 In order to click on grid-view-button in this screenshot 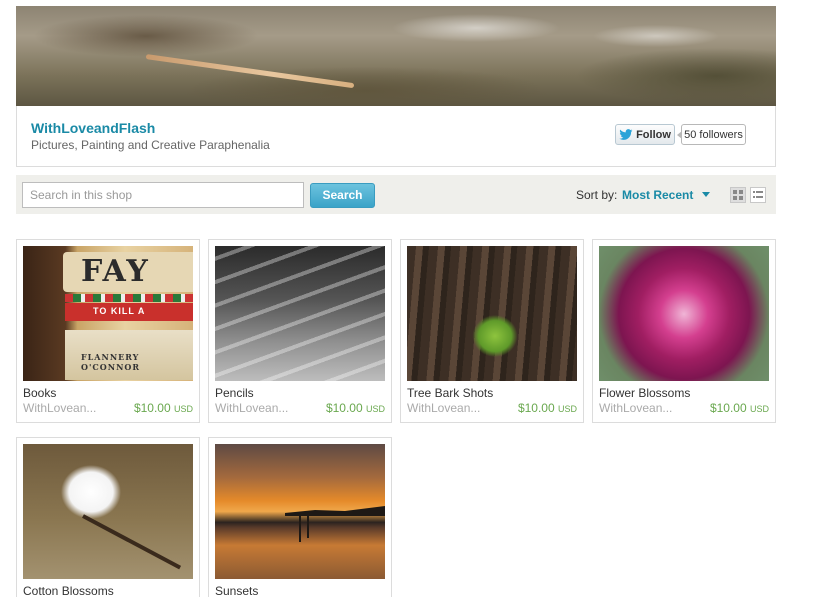, I will do `click(738, 195)`.